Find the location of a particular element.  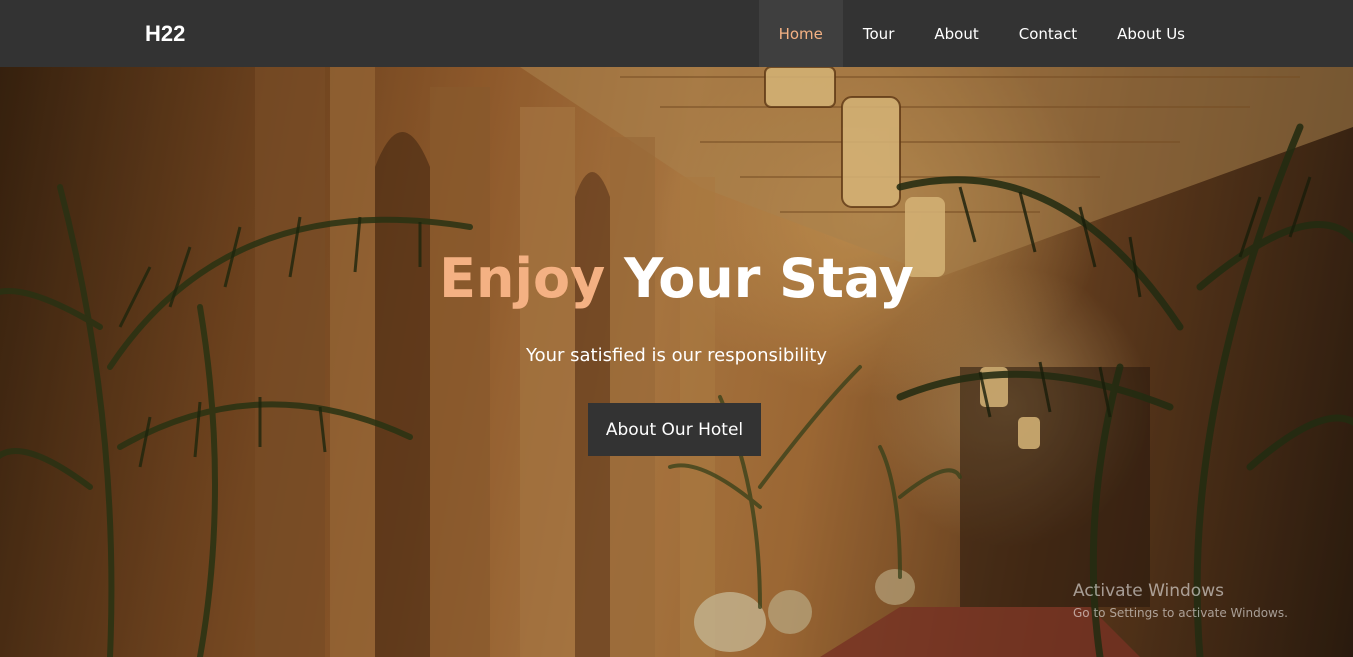

hero-title: Enjoy Your Stay is located at coordinates (676, 279).